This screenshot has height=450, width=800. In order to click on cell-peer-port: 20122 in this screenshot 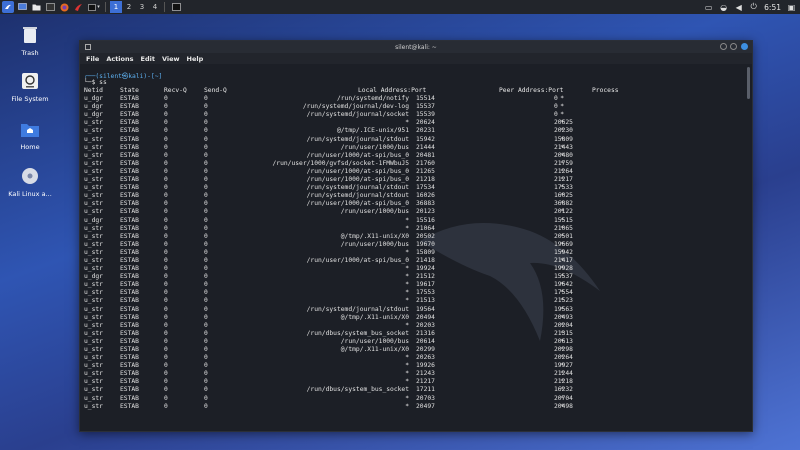, I will do `click(563, 212)`.